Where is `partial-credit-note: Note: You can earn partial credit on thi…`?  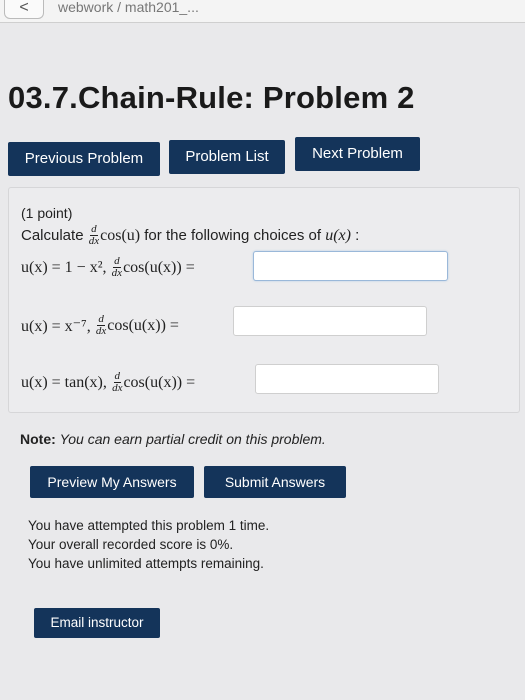
partial-credit-note: Note: You can earn partial credit on thi… is located at coordinates (173, 439).